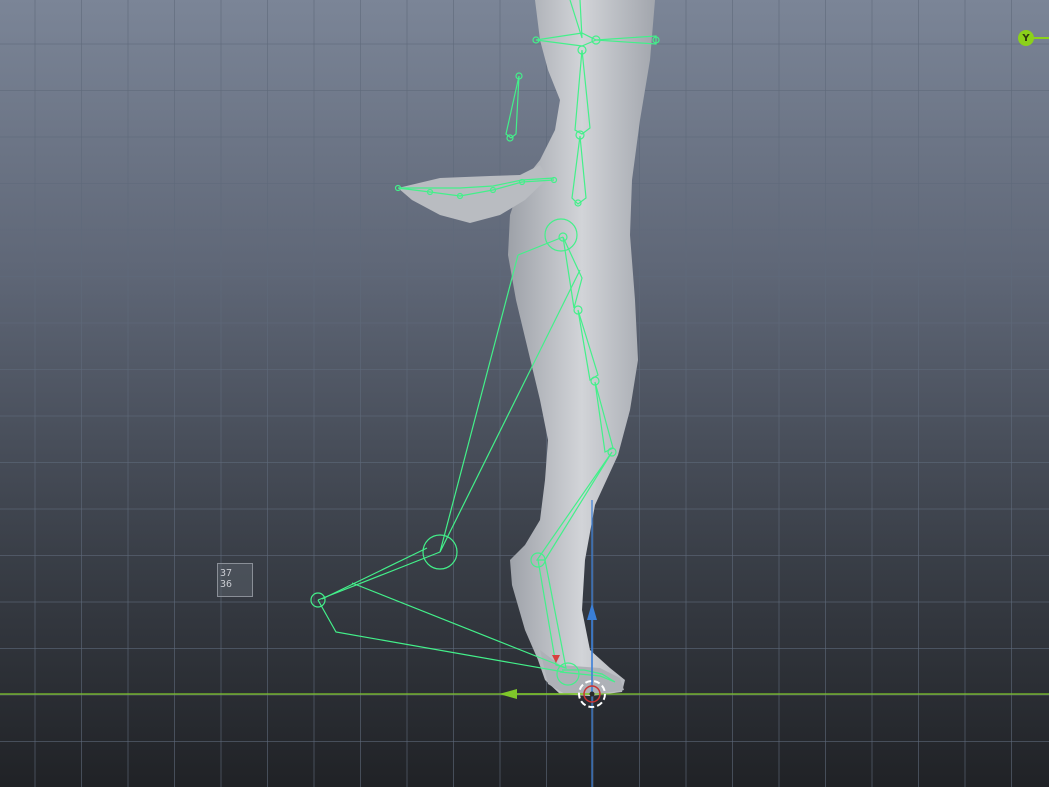 This screenshot has width=1049, height=787. I want to click on axis-y-label: Y, so click(1026, 38).